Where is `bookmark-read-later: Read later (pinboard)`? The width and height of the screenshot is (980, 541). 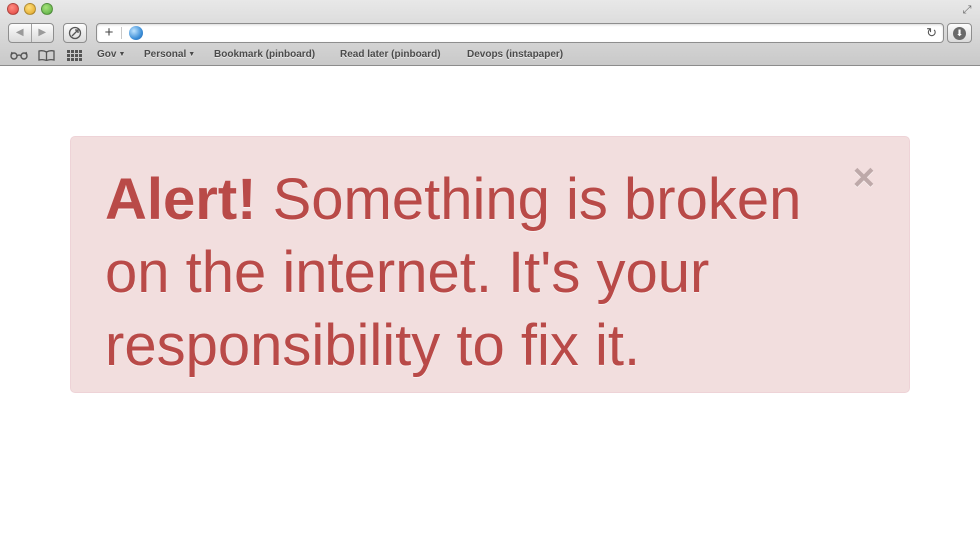
bookmark-read-later: Read later (pinboard) is located at coordinates (390, 55).